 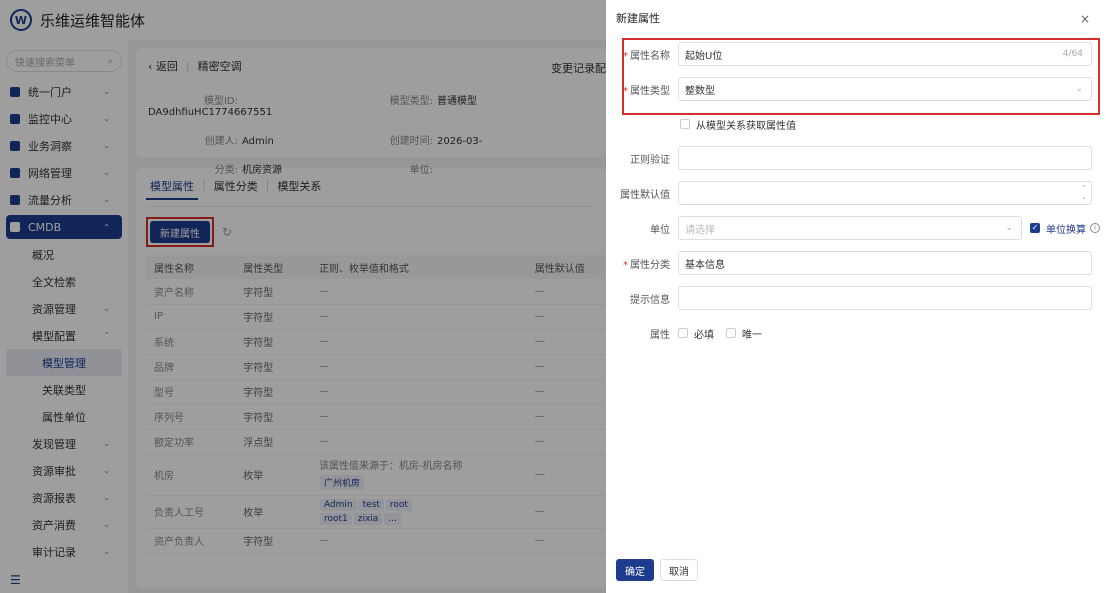 I want to click on field-attr-type: * 属性类型 整数型 ⌄, so click(x=856, y=89).